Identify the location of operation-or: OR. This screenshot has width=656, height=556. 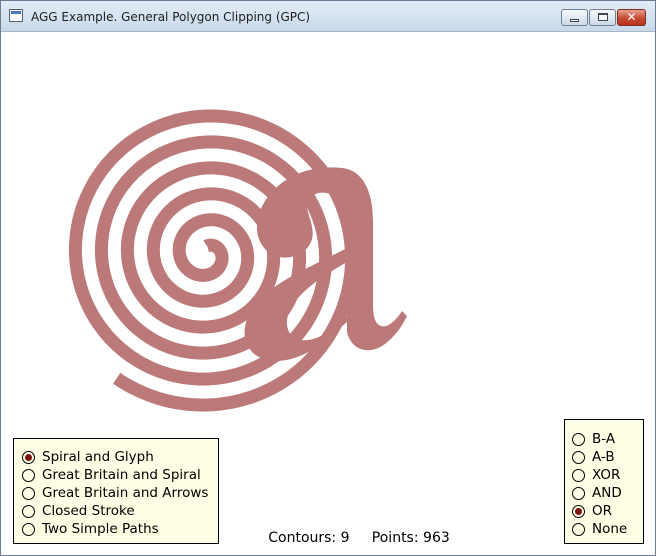
(592, 511).